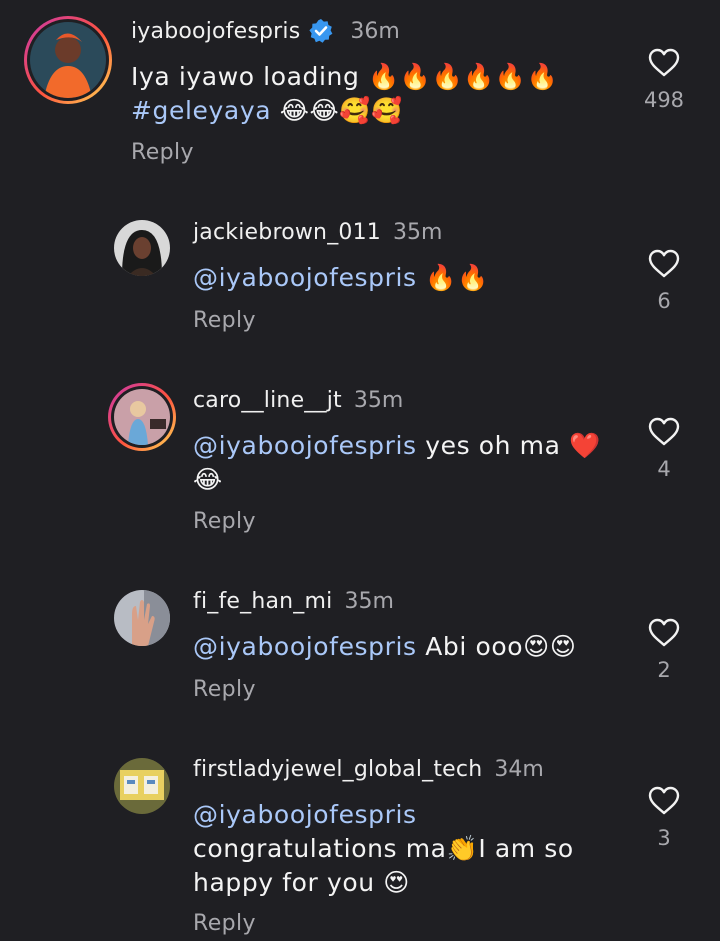  What do you see at coordinates (508, 445) in the screenshot?
I see `comment-text-line: yes oh ma ❤️` at bounding box center [508, 445].